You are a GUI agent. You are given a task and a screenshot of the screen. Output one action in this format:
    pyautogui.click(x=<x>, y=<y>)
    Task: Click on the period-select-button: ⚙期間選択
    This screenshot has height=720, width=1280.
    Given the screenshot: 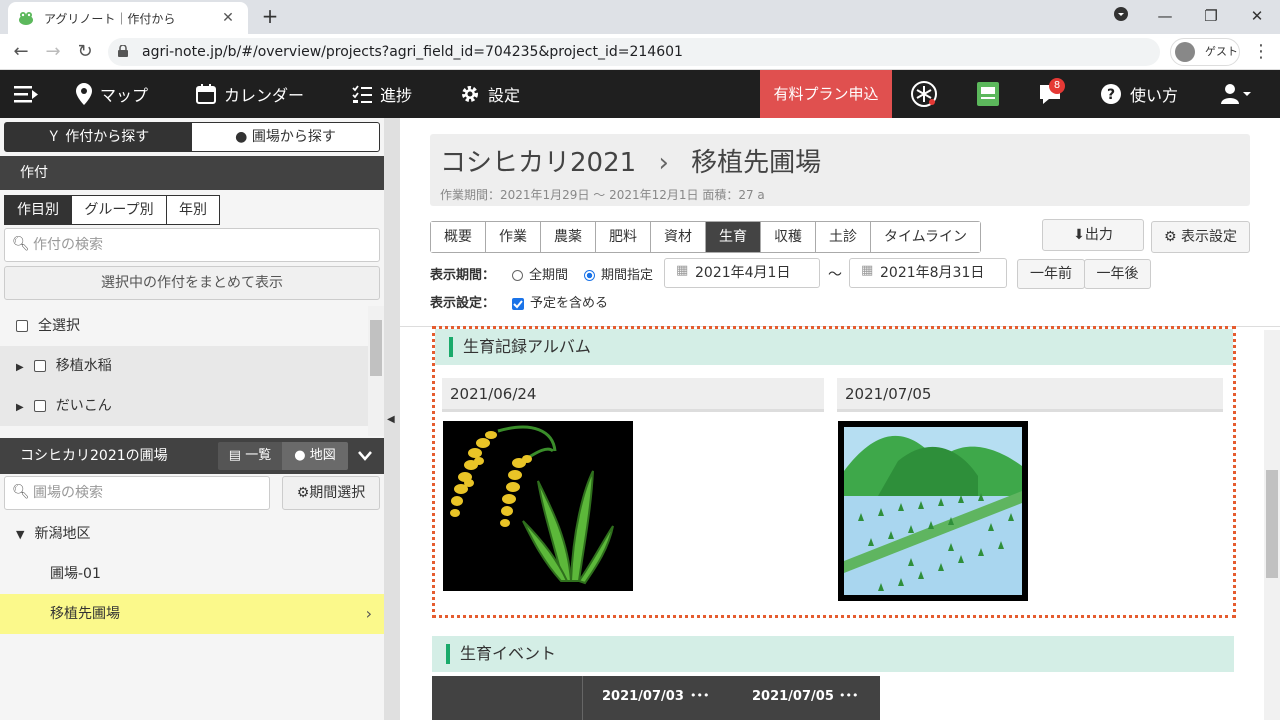 What is the action you would take?
    pyautogui.click(x=331, y=493)
    